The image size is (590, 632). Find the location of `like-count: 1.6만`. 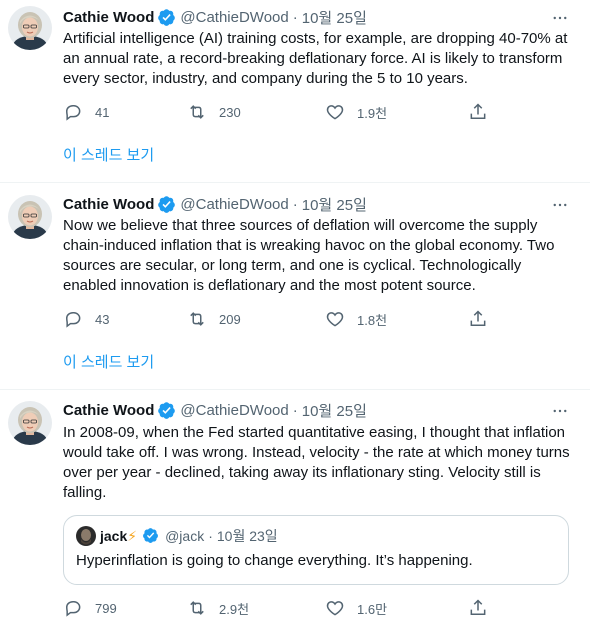

like-count: 1.6만 is located at coordinates (372, 609).